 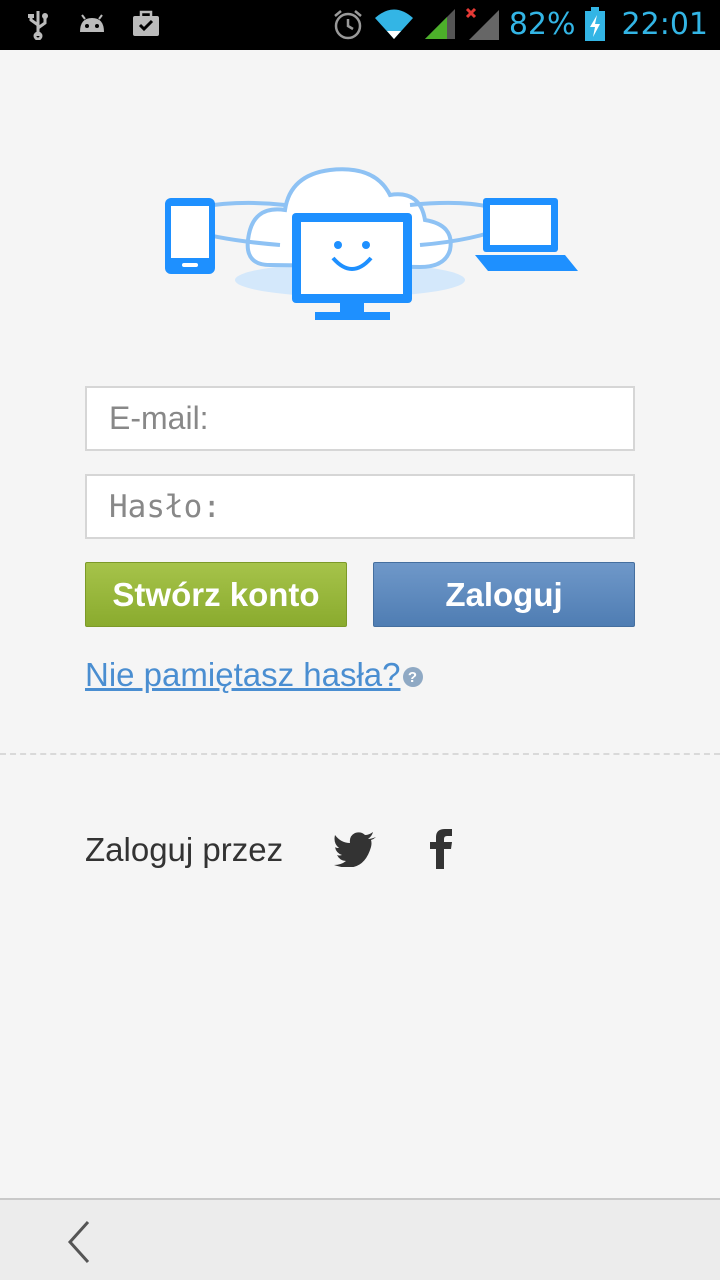 I want to click on notification-icons, so click(x=92, y=24).